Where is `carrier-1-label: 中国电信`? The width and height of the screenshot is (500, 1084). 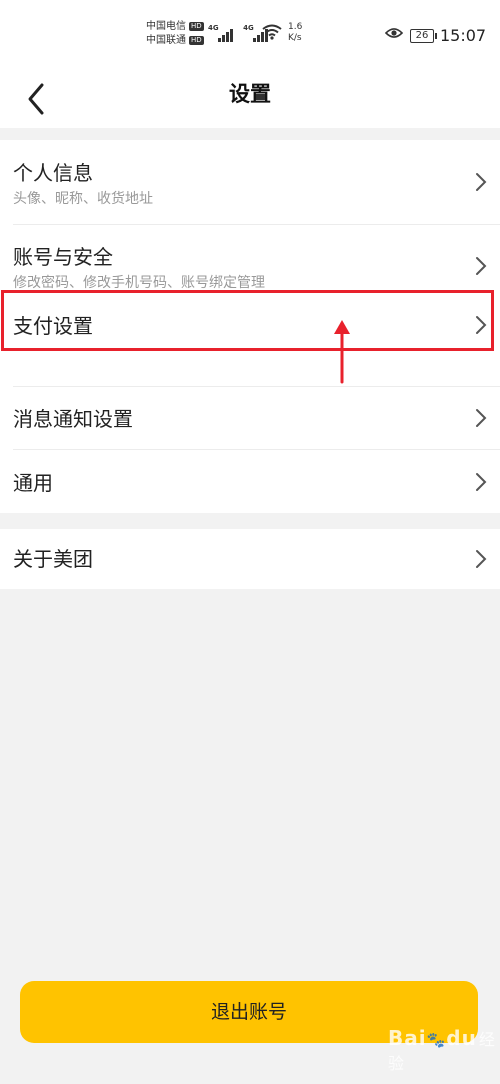 carrier-1-label: 中国电信 is located at coordinates (166, 26).